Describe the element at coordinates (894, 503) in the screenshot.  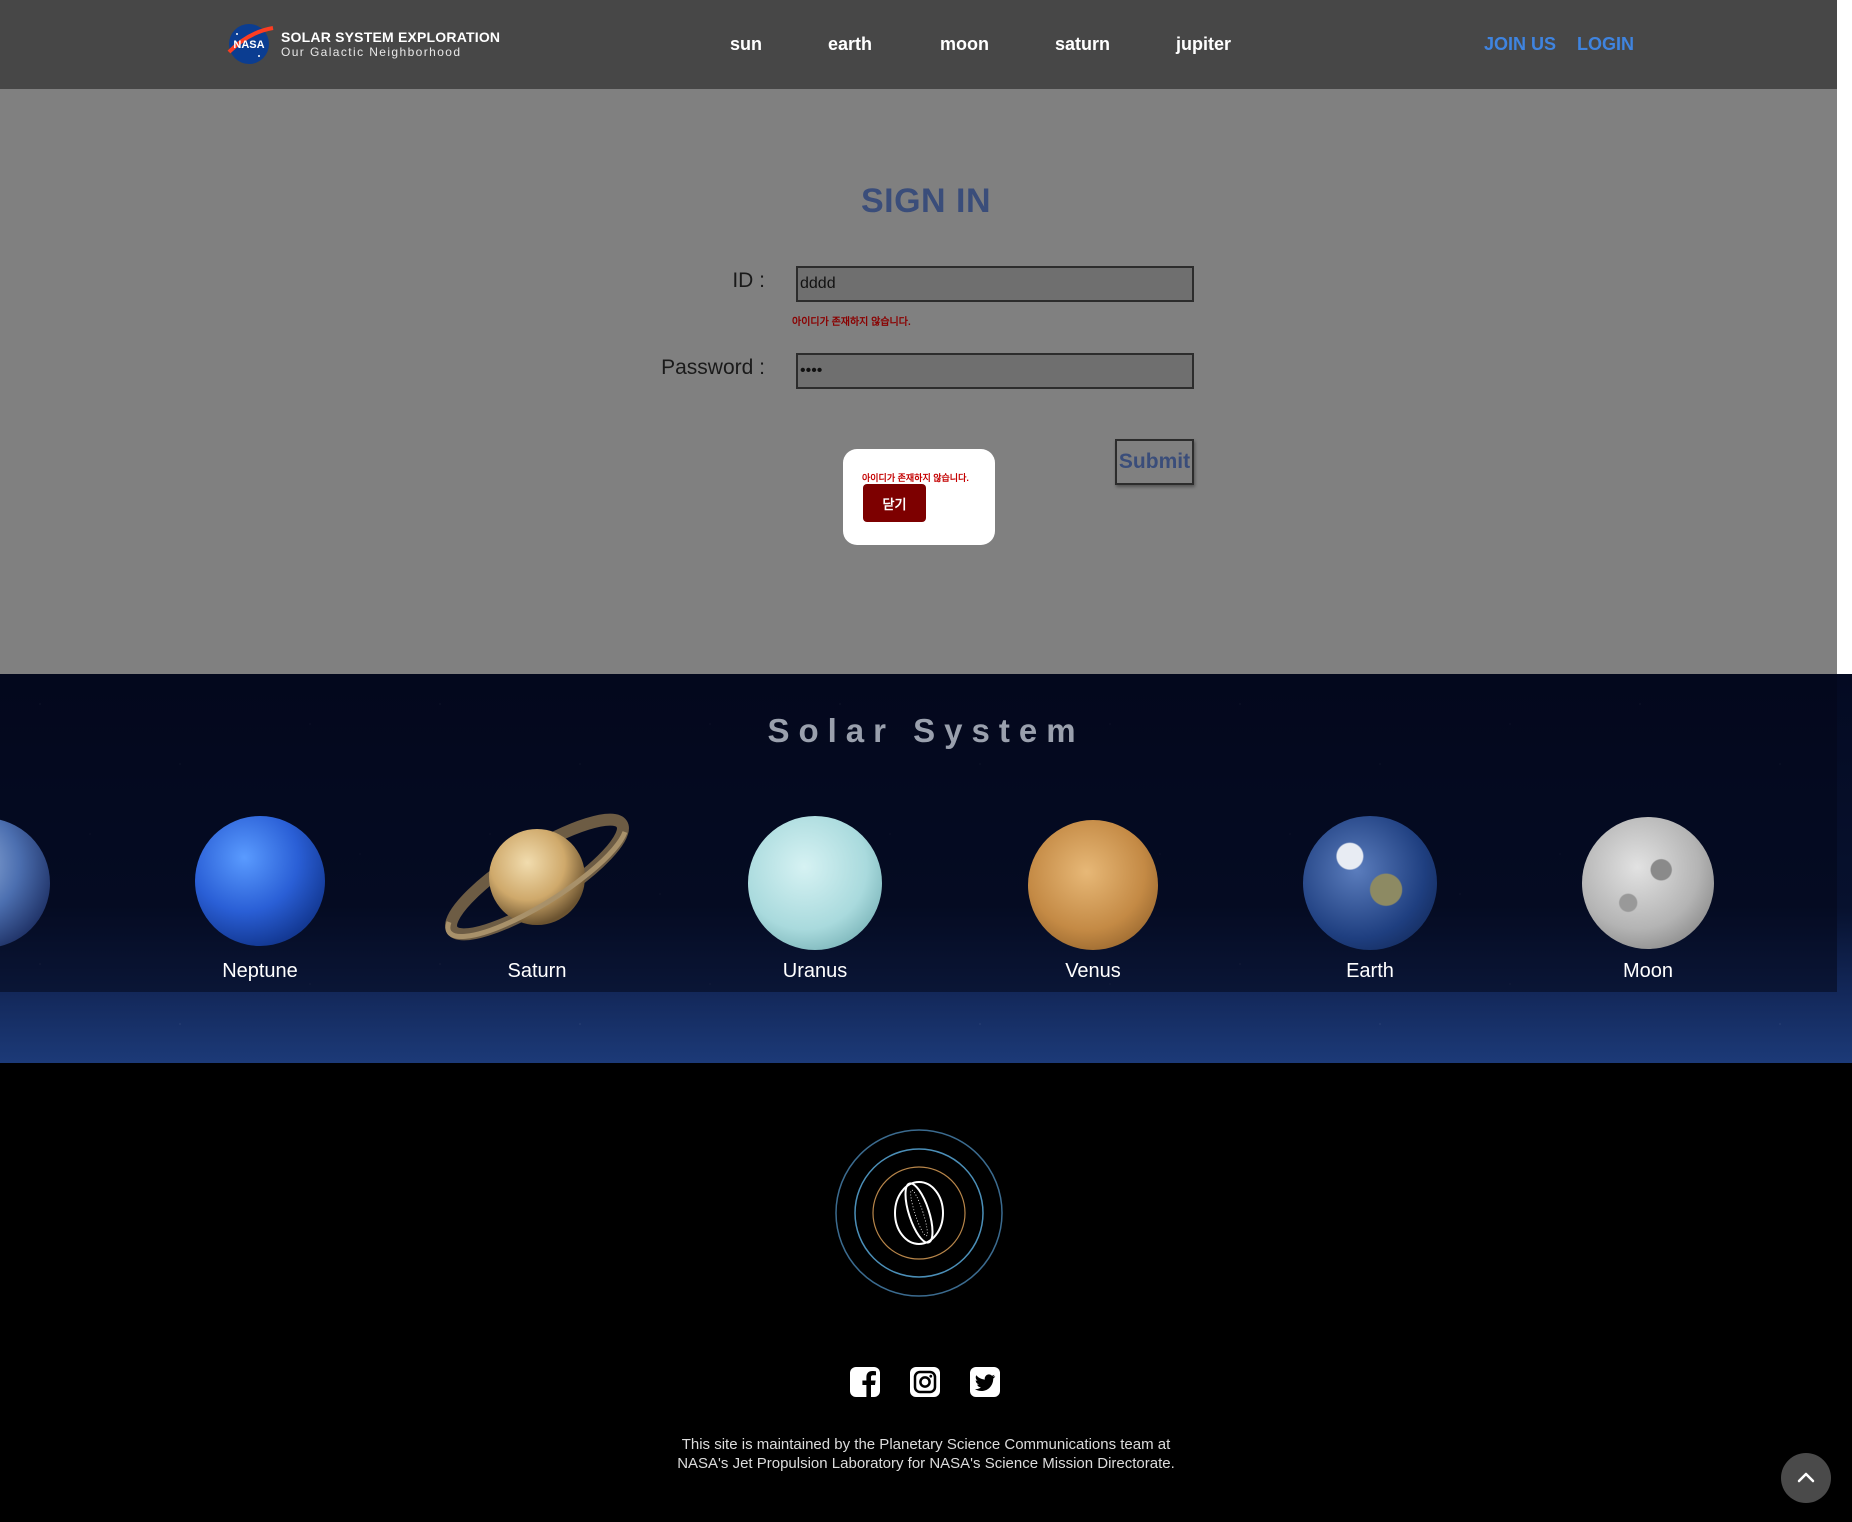
I see `dialog-close-button: 닫기` at that location.